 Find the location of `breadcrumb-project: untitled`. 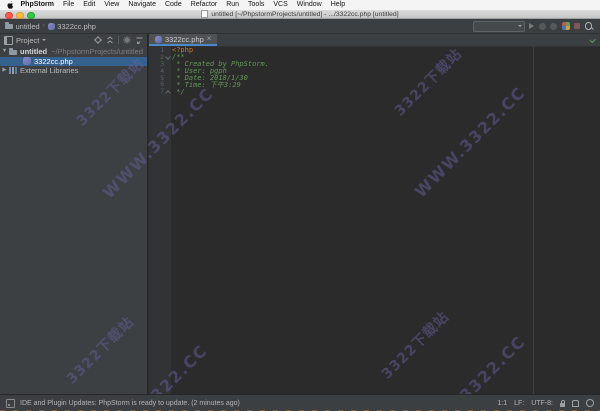

breadcrumb-project: untitled is located at coordinates (22, 26).